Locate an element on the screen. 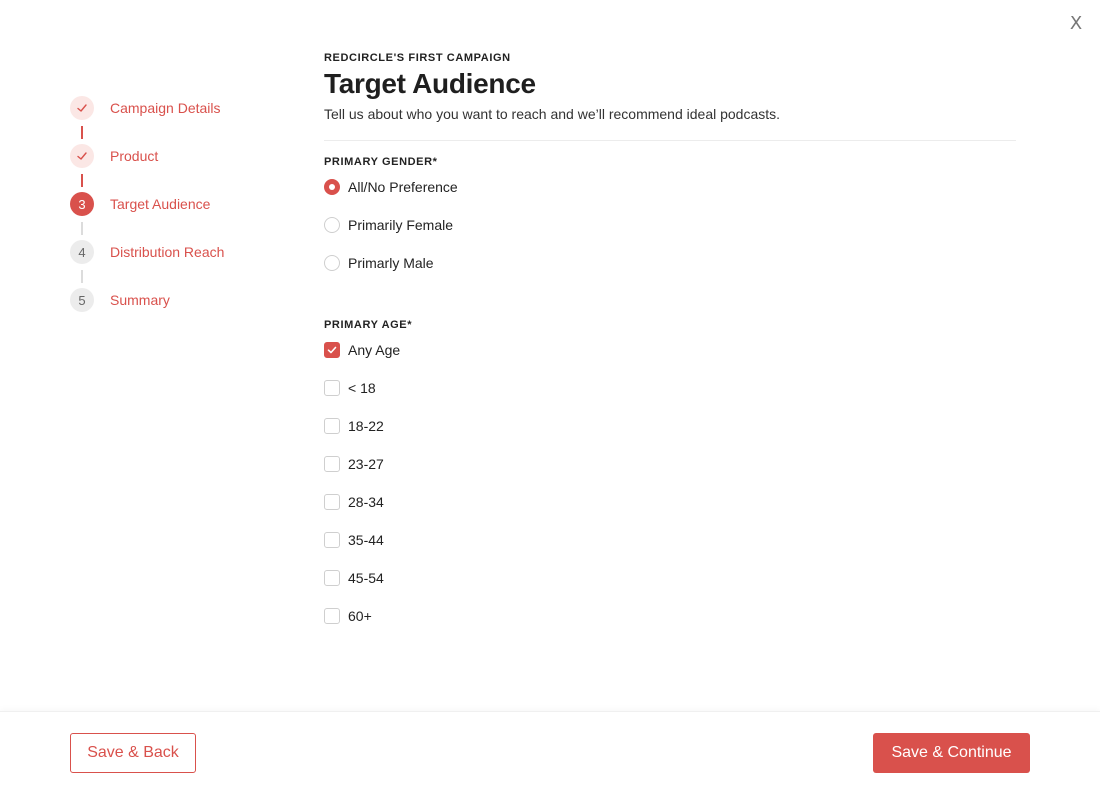 This screenshot has width=1100, height=788. step-target-audience: 3 Target Audience is located at coordinates (180, 204).